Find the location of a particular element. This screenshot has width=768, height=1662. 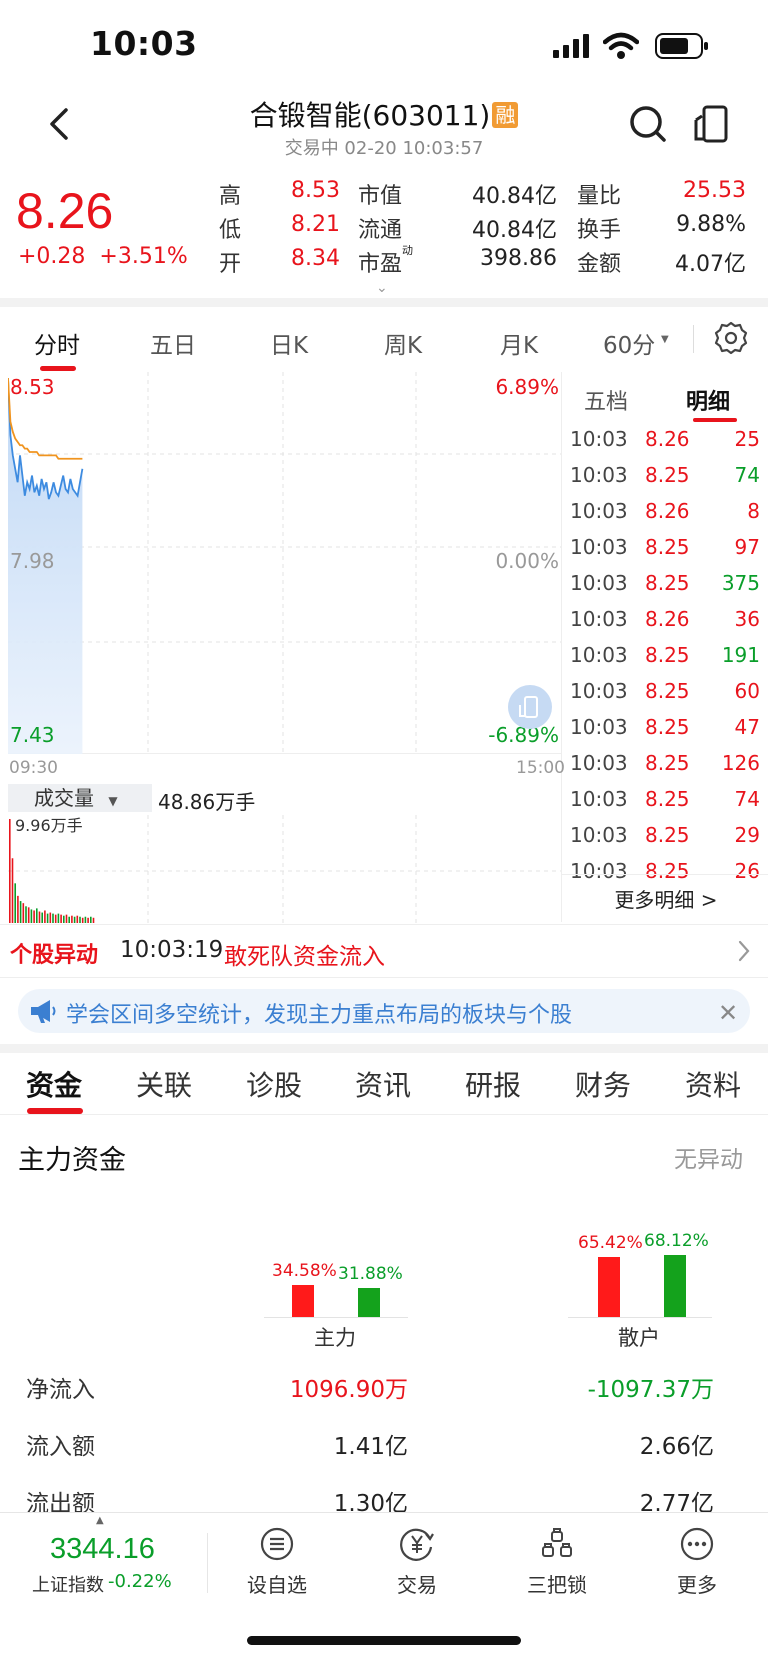

chart-tab: 日K is located at coordinates (289, 343).